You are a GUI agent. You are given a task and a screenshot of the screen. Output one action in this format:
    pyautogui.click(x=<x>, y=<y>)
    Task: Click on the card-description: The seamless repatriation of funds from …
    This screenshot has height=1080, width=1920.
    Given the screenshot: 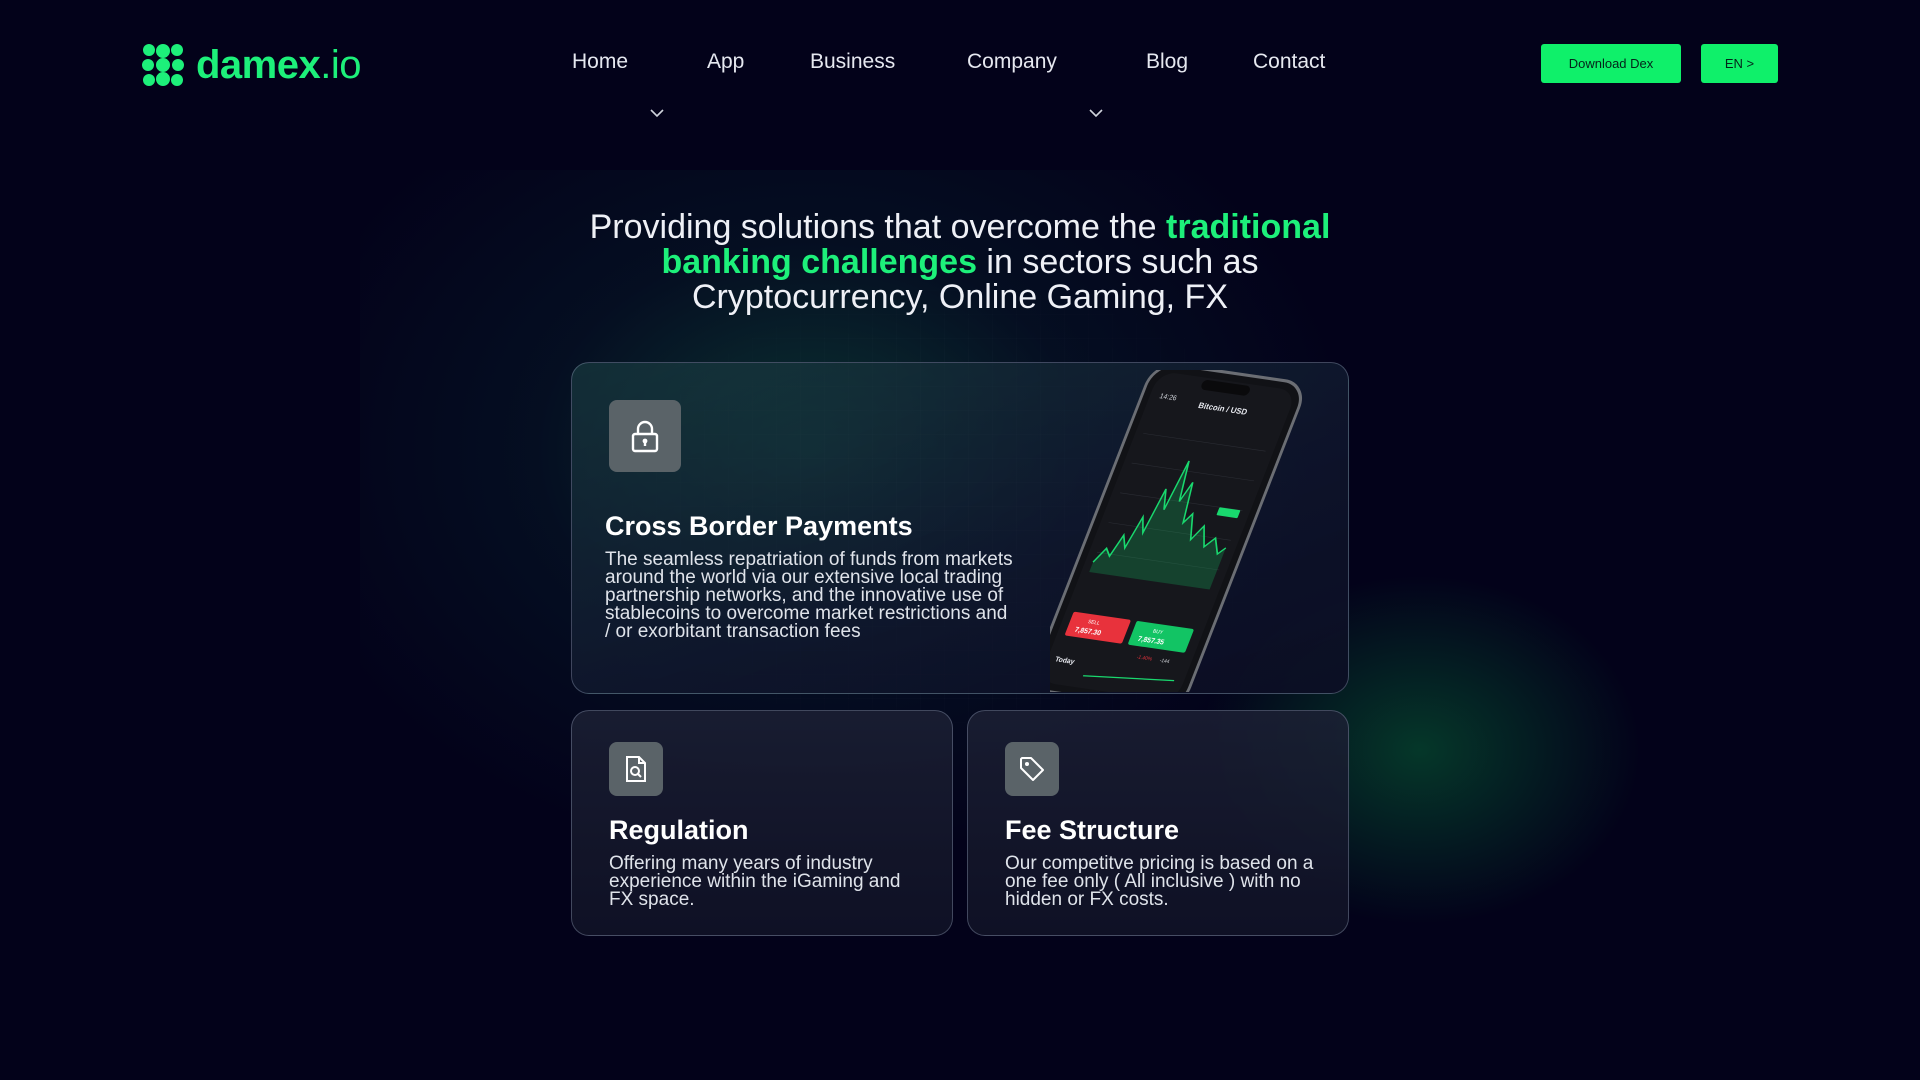 What is the action you would take?
    pyautogui.click(x=809, y=595)
    